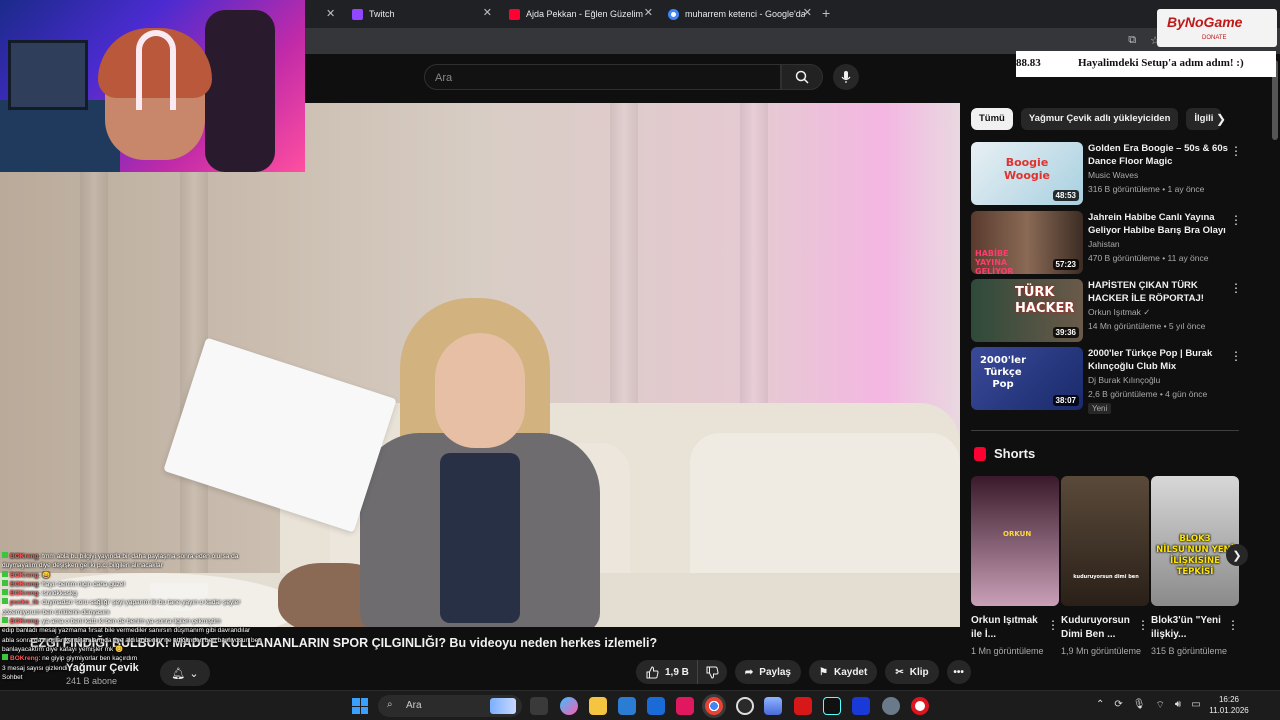 The width and height of the screenshot is (1280, 720). I want to click on shorts-next-button: ❯, so click(1237, 555).